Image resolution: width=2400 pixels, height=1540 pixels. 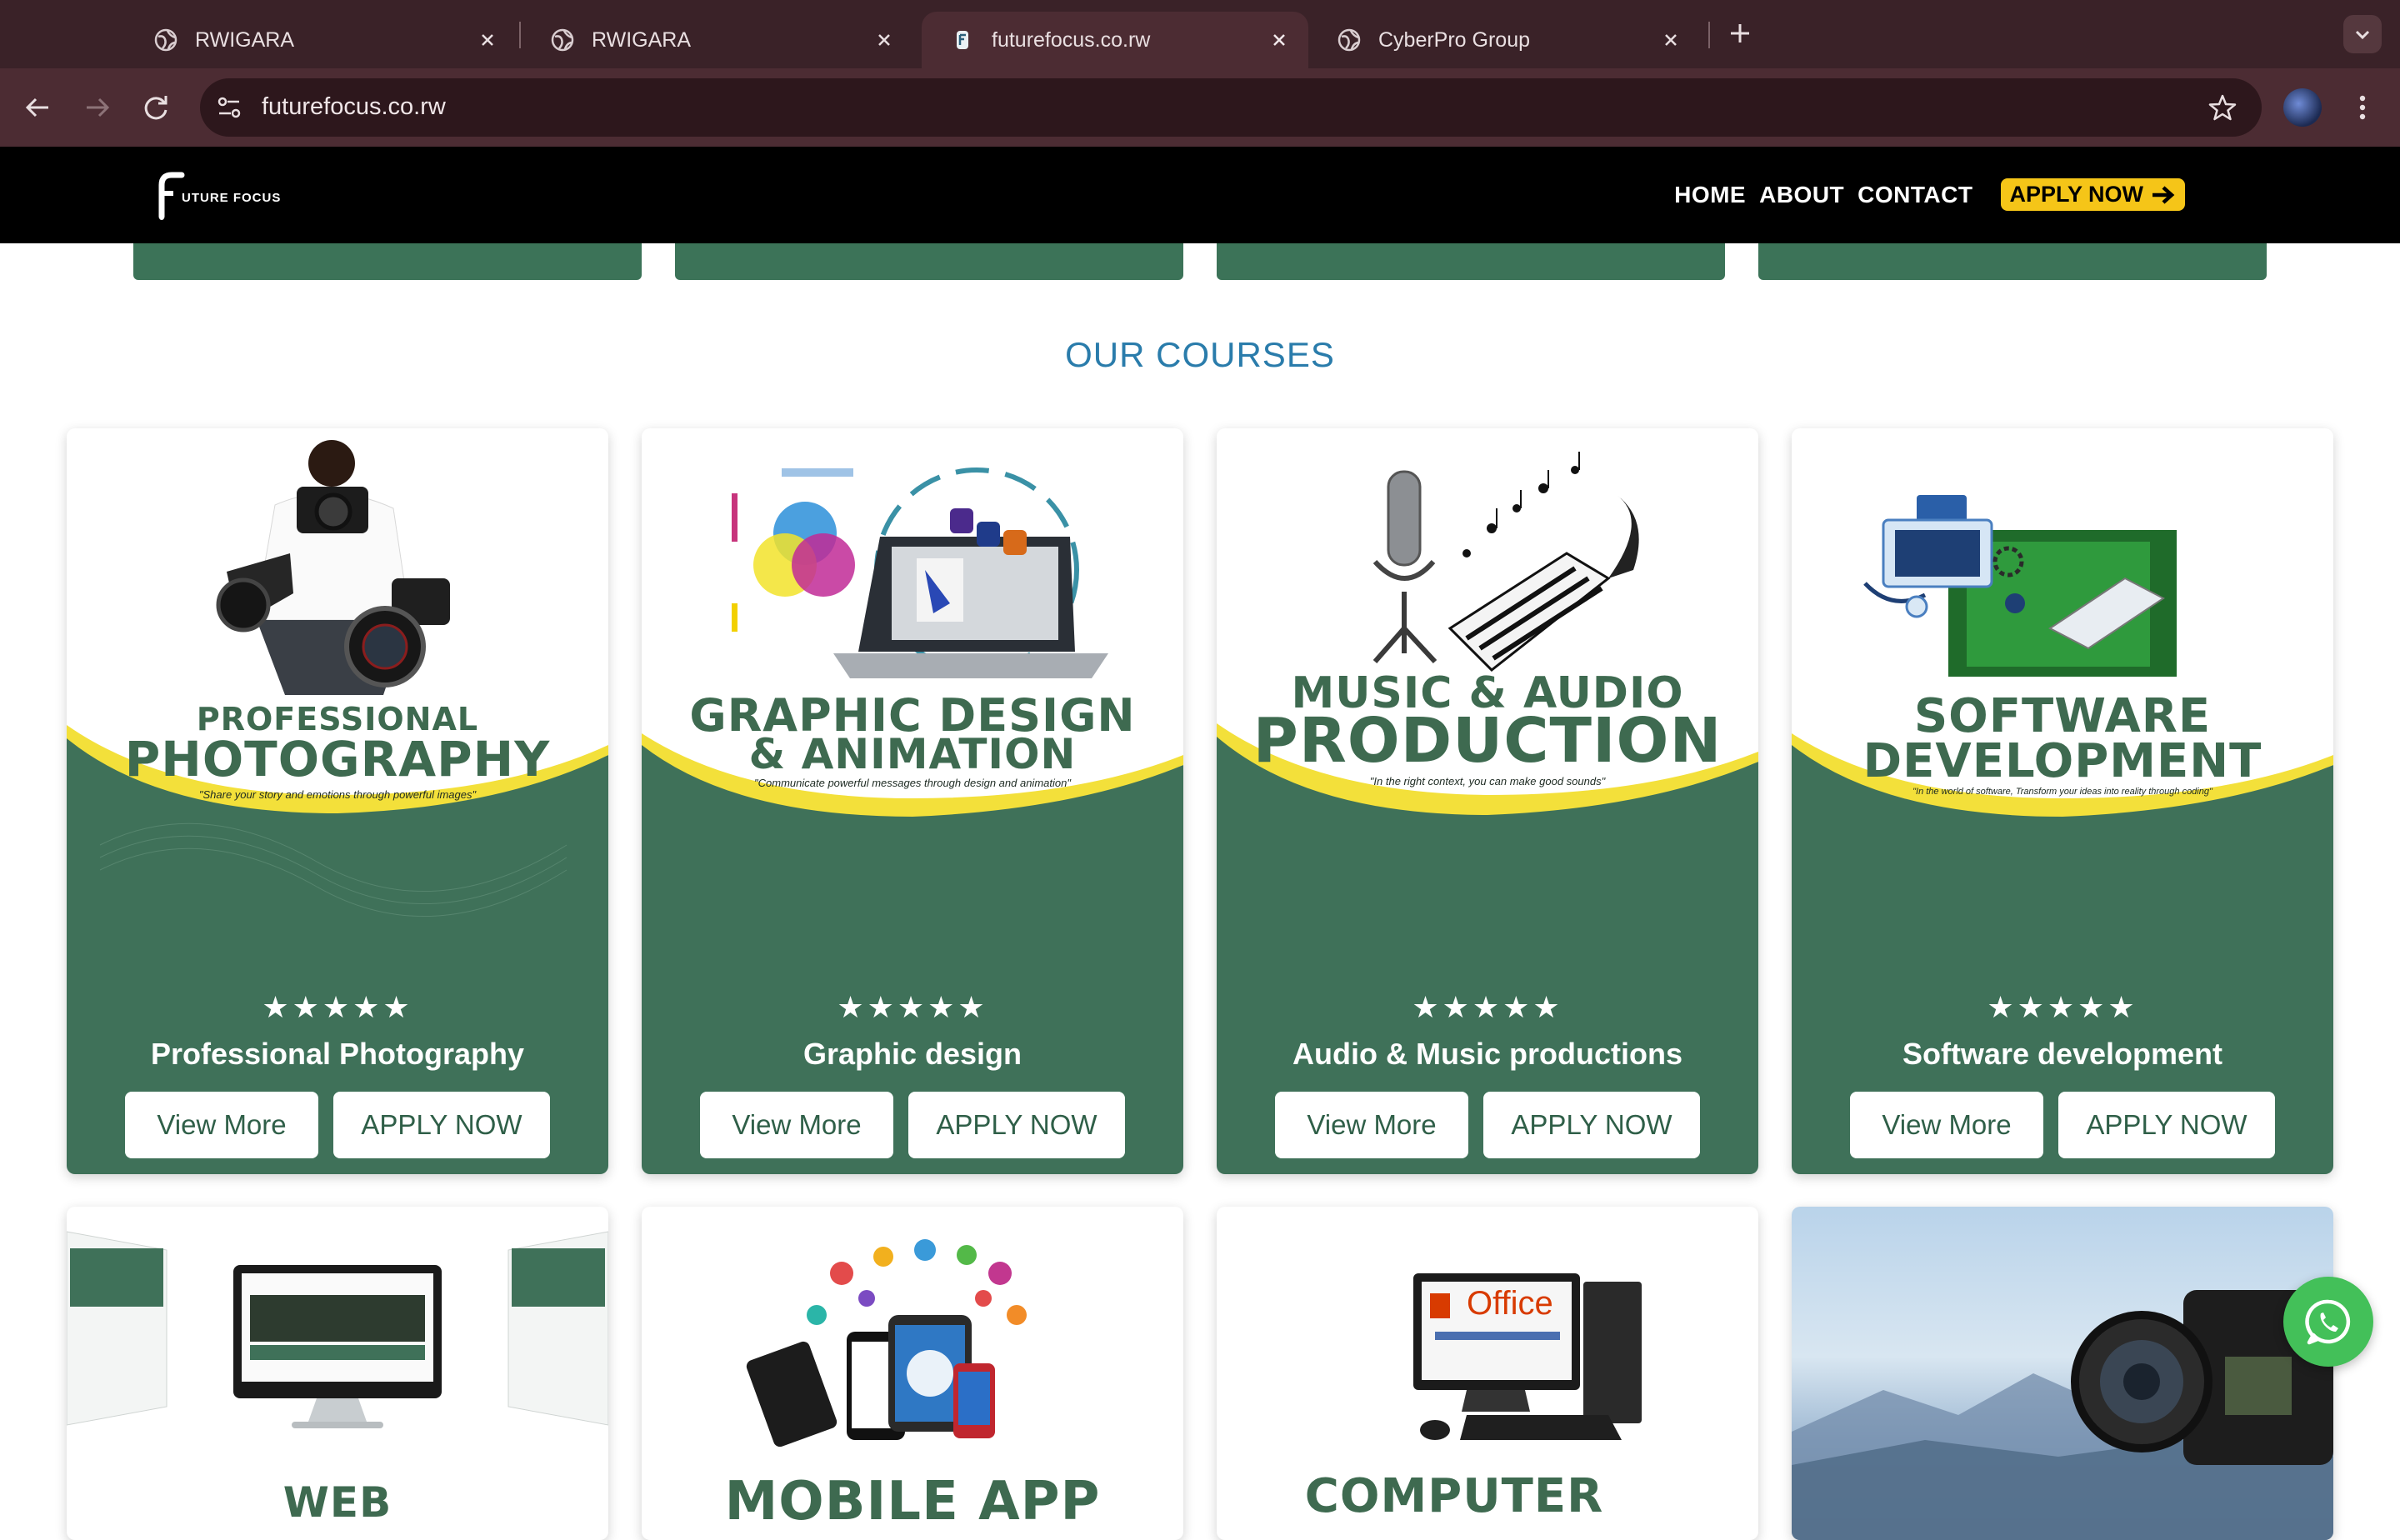 What do you see at coordinates (155, 107) in the screenshot?
I see `reload-icon` at bounding box center [155, 107].